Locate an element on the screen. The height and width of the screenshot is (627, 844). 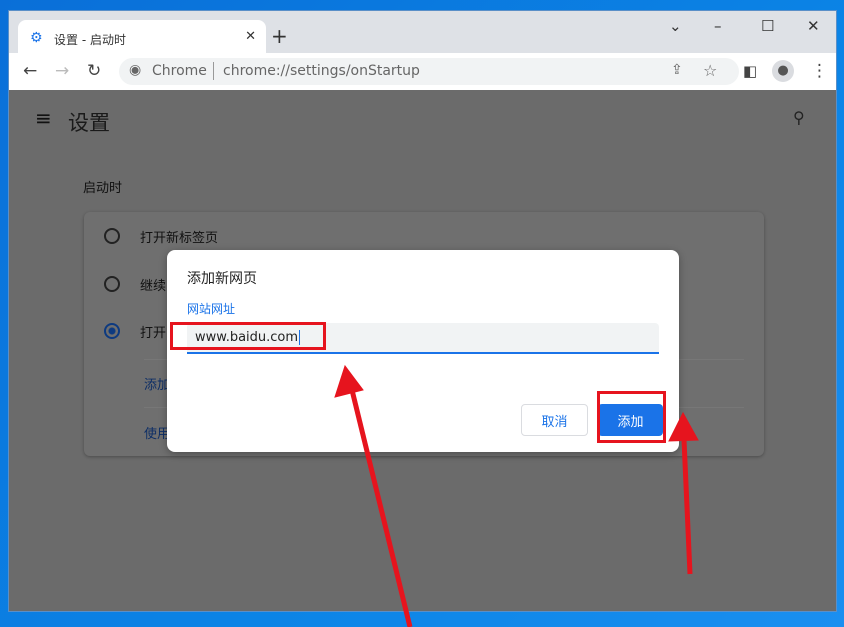
arrow-to-input is located at coordinates (381, 508).